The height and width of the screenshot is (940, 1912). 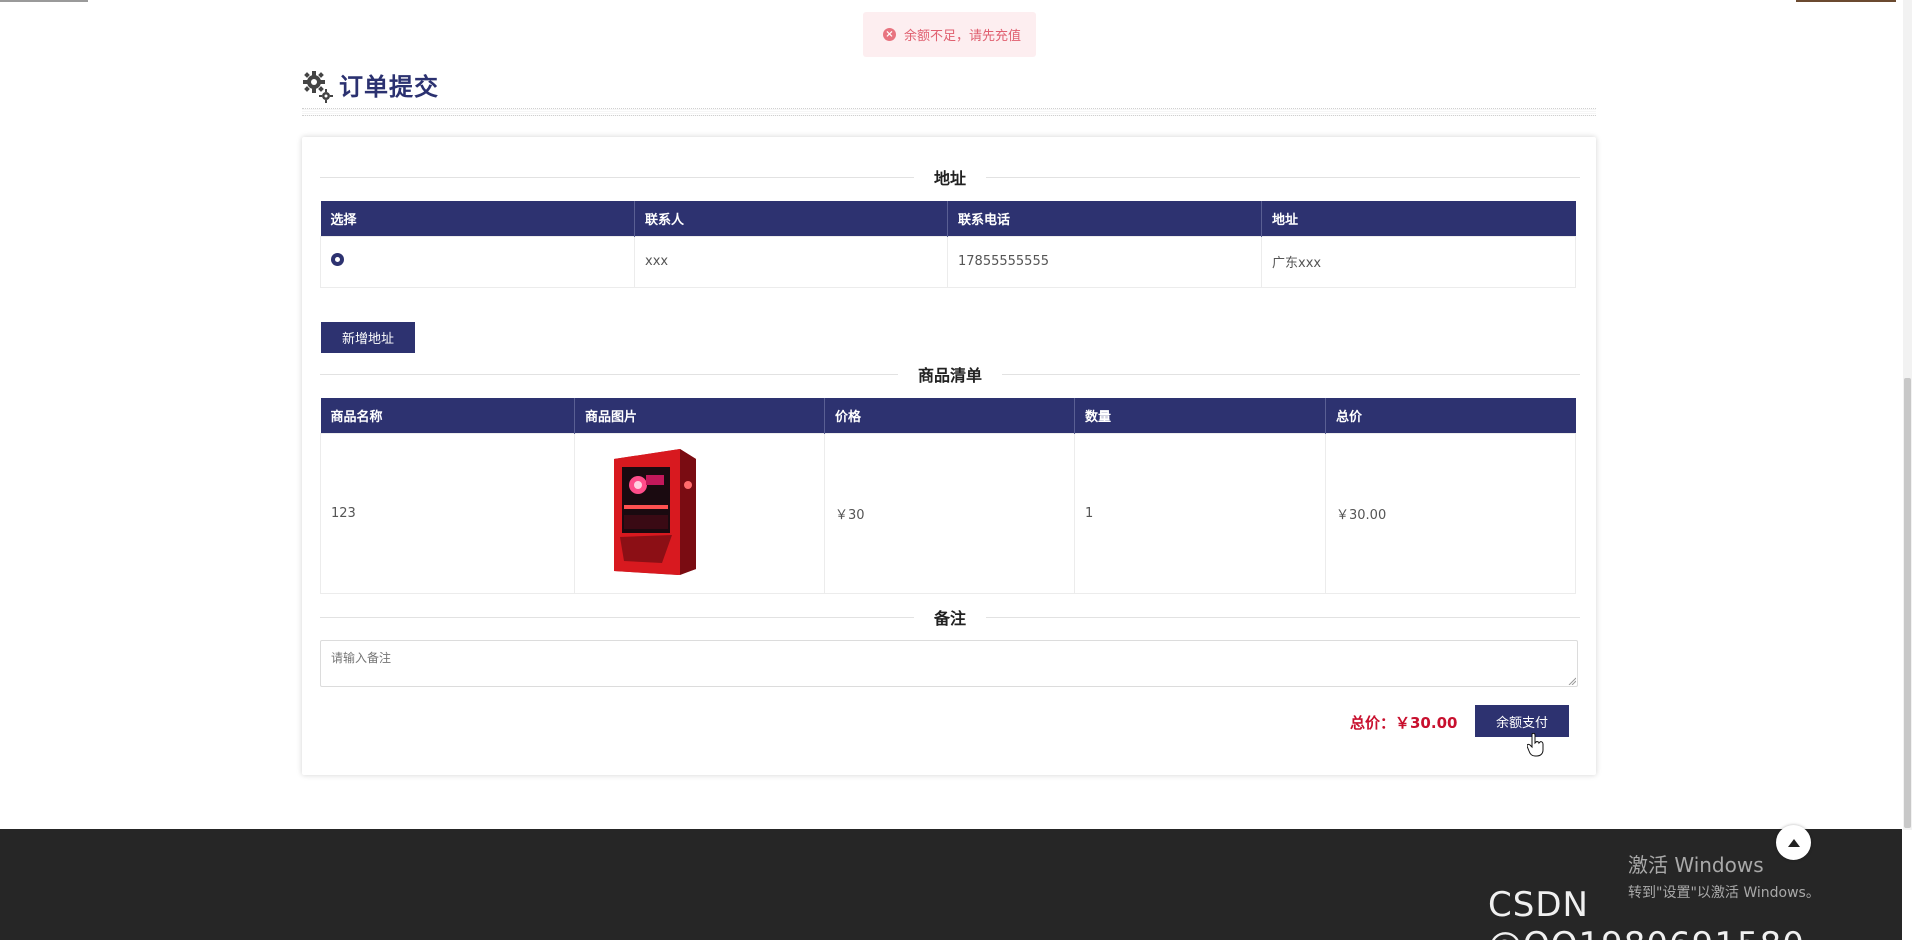 What do you see at coordinates (1696, 865) in the screenshot?
I see `windows-activation-title: 激活 Windows` at bounding box center [1696, 865].